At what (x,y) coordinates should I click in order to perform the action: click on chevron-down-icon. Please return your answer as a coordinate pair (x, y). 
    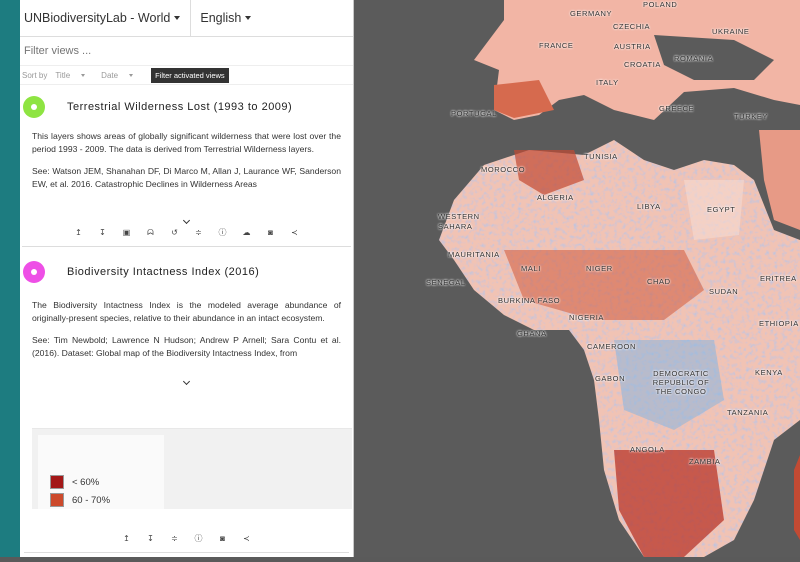
    Looking at the image, I should click on (186, 381).